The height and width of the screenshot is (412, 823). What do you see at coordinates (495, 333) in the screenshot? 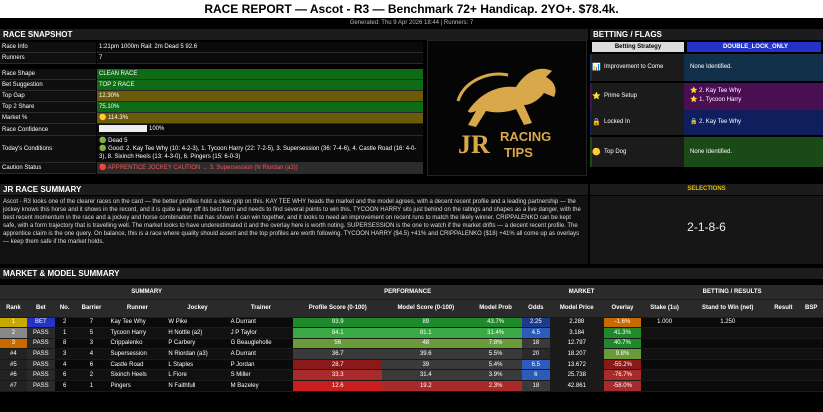
I see `model-prob-cell: 31.4%` at bounding box center [495, 333].